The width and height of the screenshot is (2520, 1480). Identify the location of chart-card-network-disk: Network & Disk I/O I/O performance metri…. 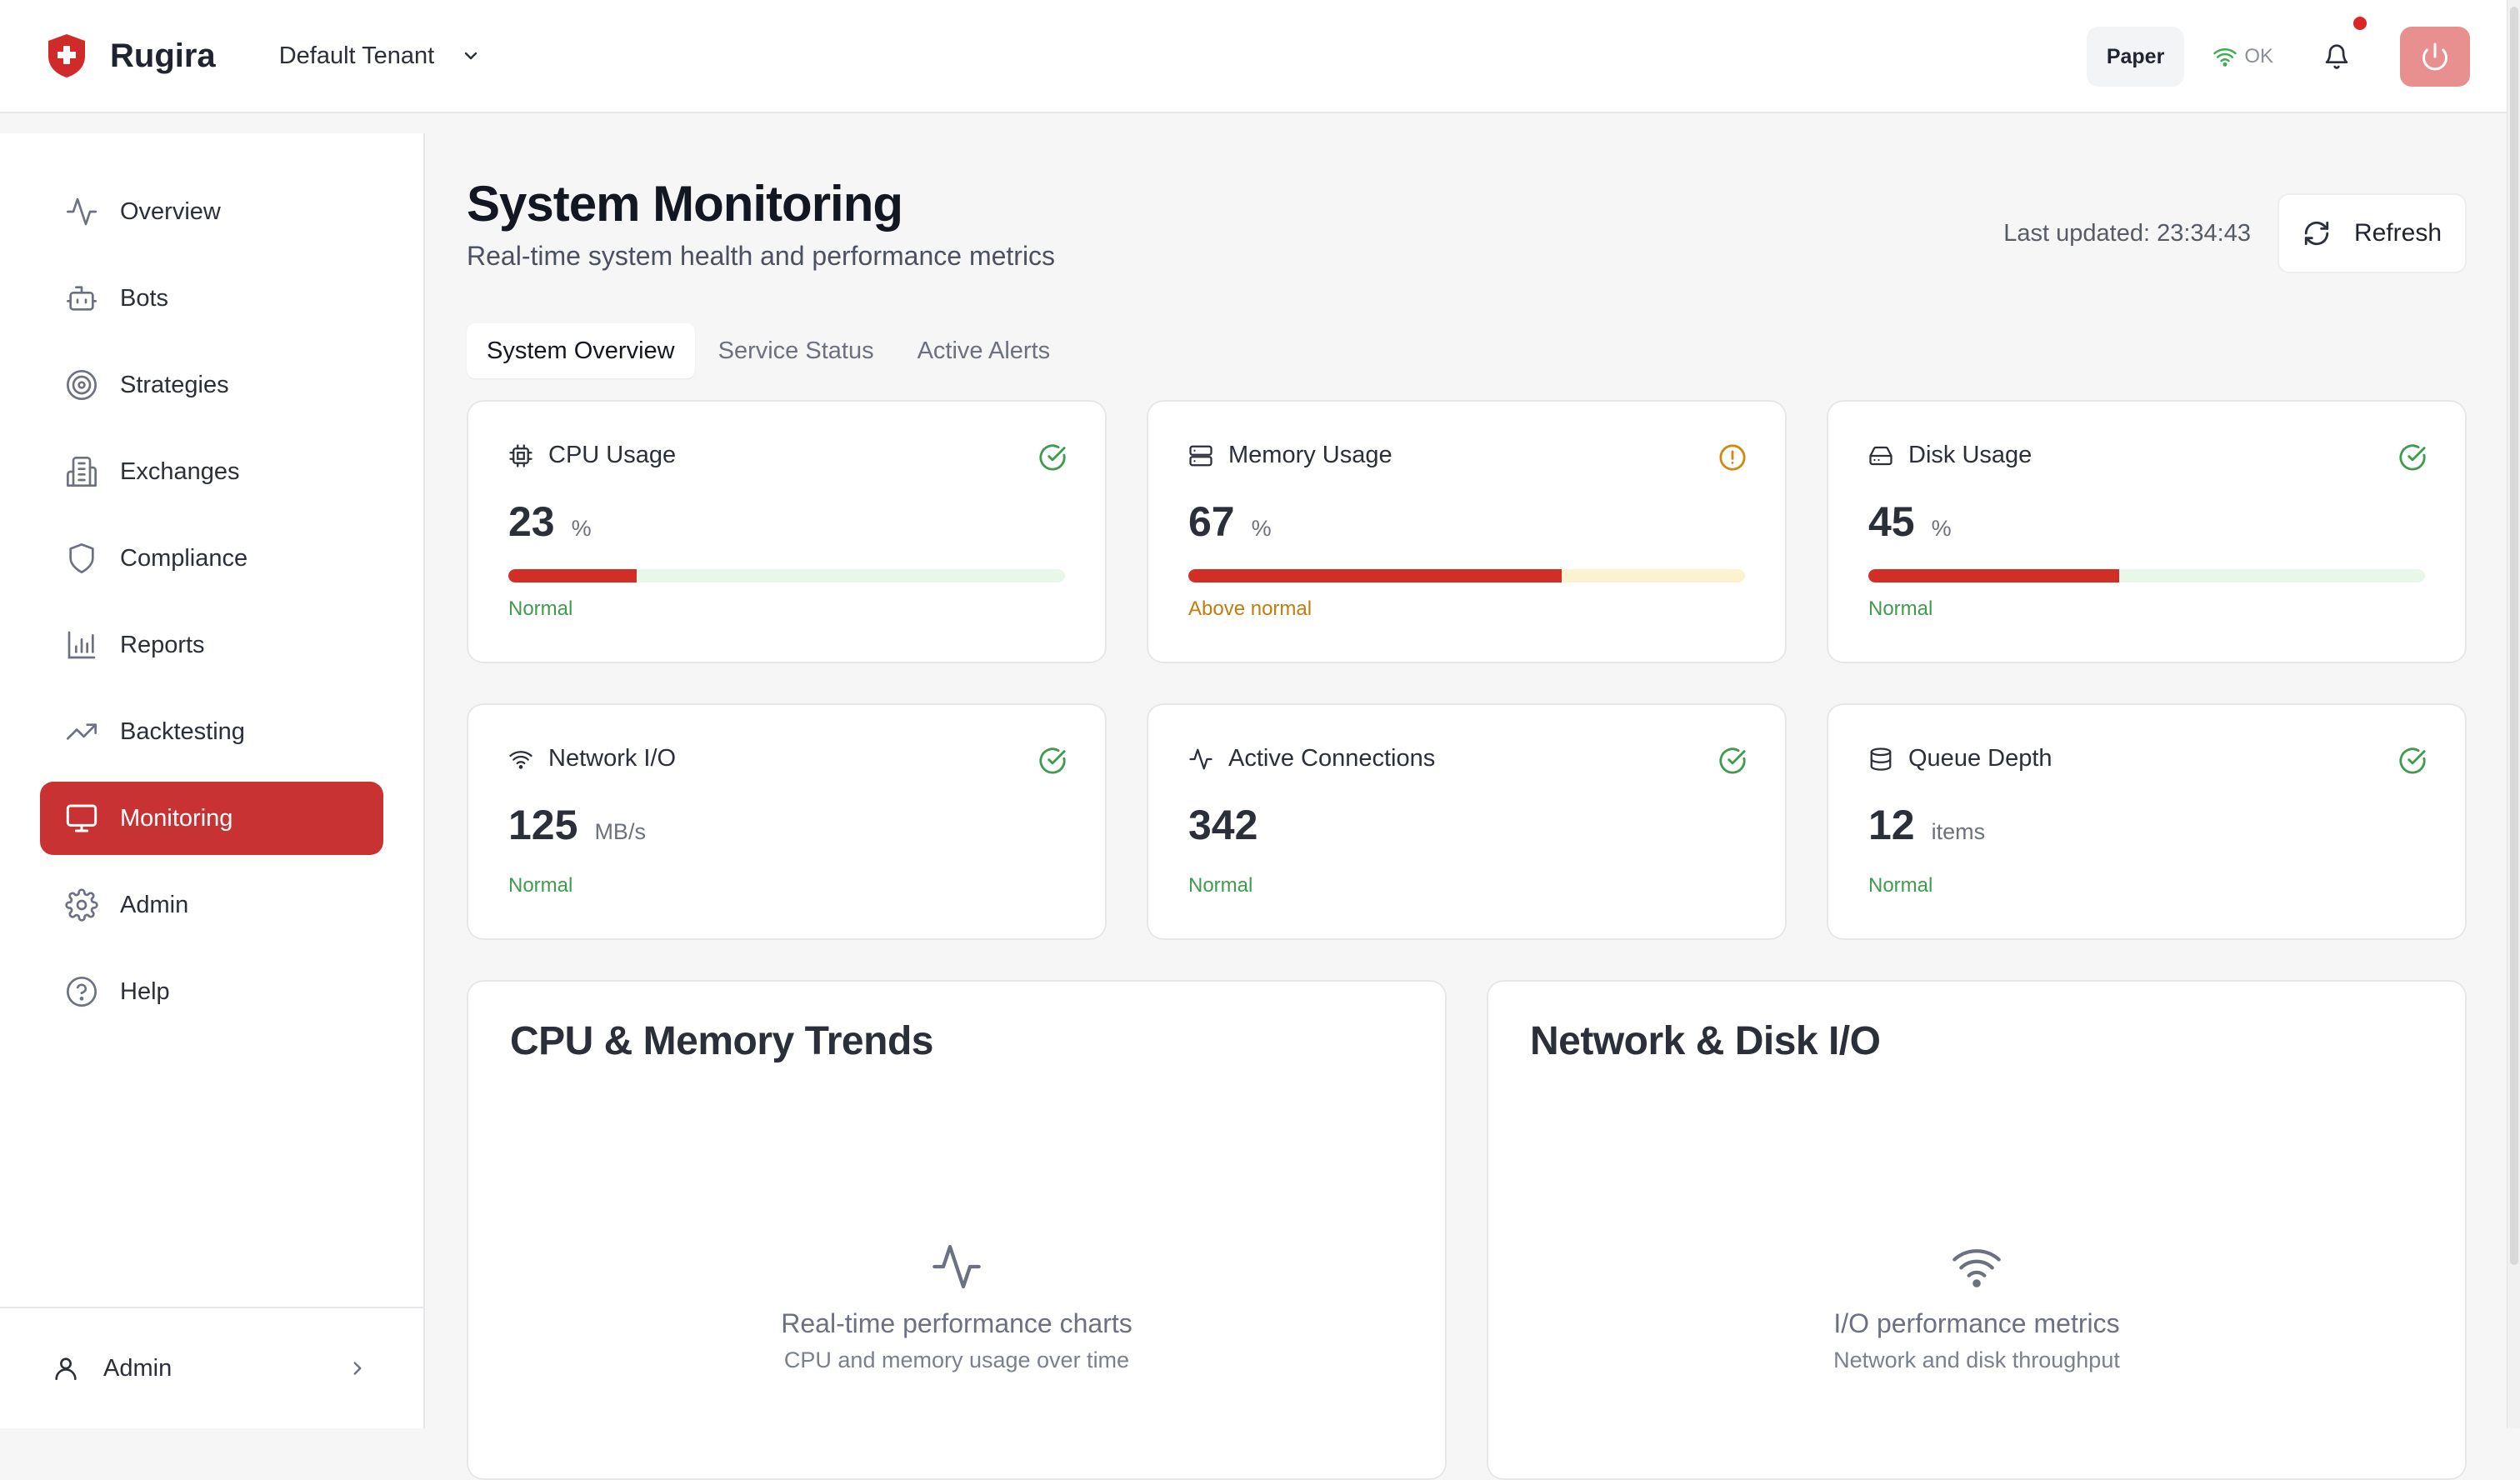
(1977, 1230).